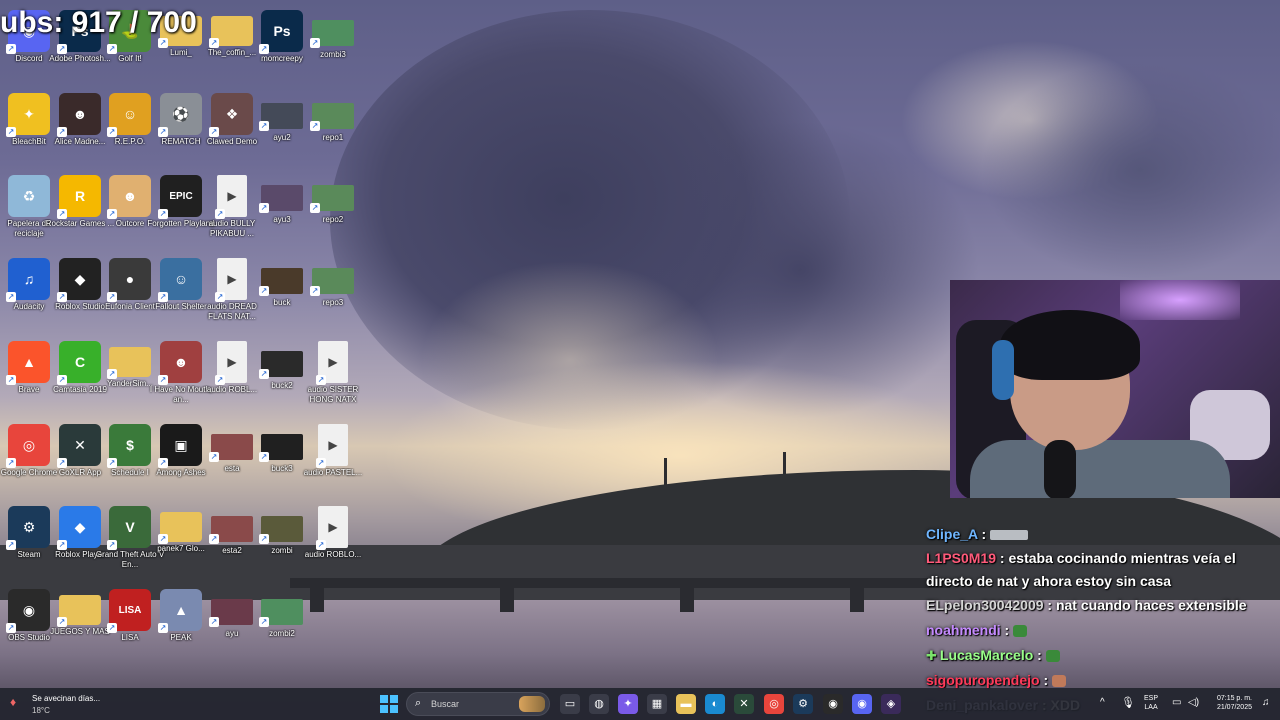 This screenshot has height=720, width=1280. What do you see at coordinates (1266, 708) in the screenshot?
I see `notification-bell-icon: ♫` at bounding box center [1266, 708].